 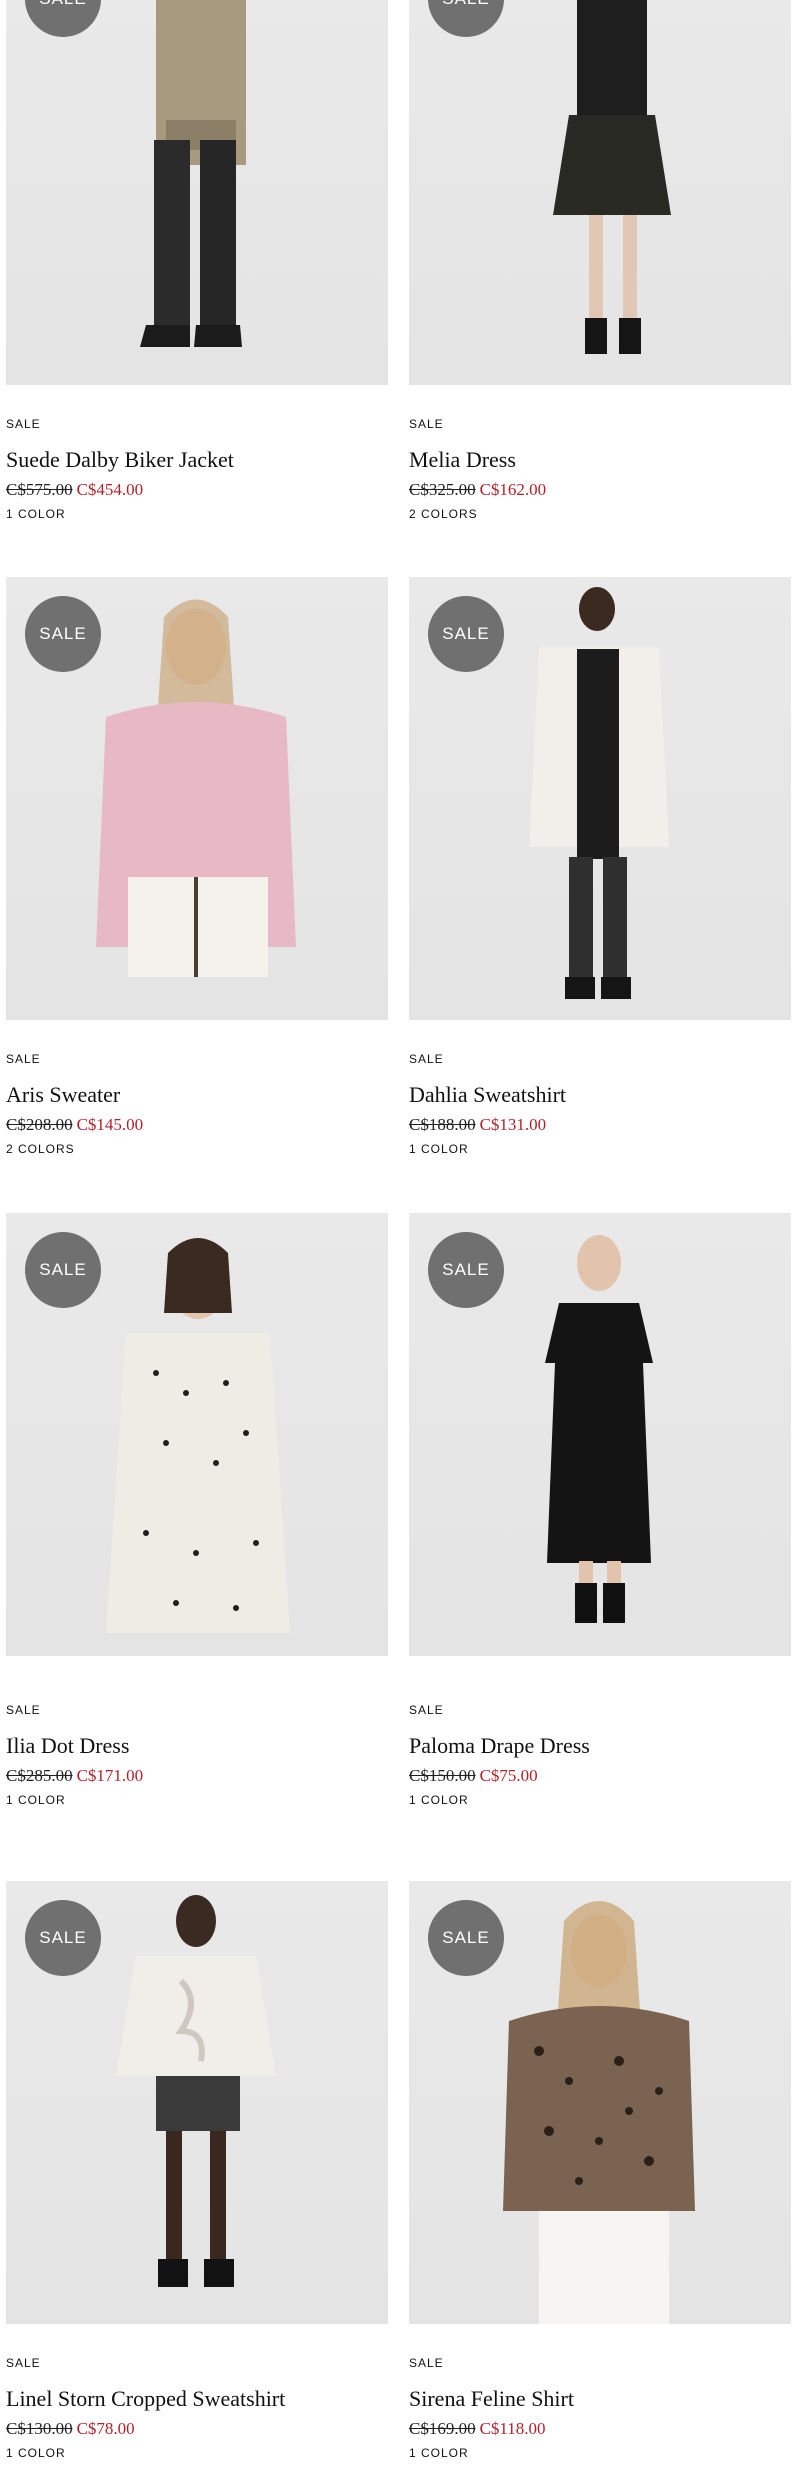 I want to click on original-price: C$169.00, so click(x=442, y=2428).